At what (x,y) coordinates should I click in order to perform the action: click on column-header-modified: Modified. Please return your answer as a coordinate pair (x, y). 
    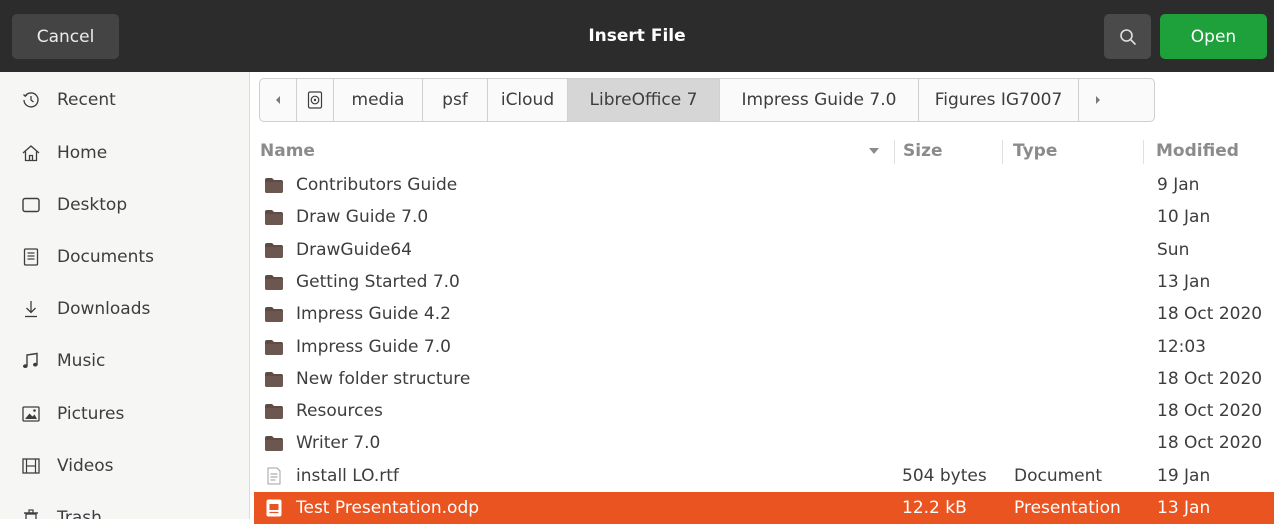
    Looking at the image, I should click on (1215, 151).